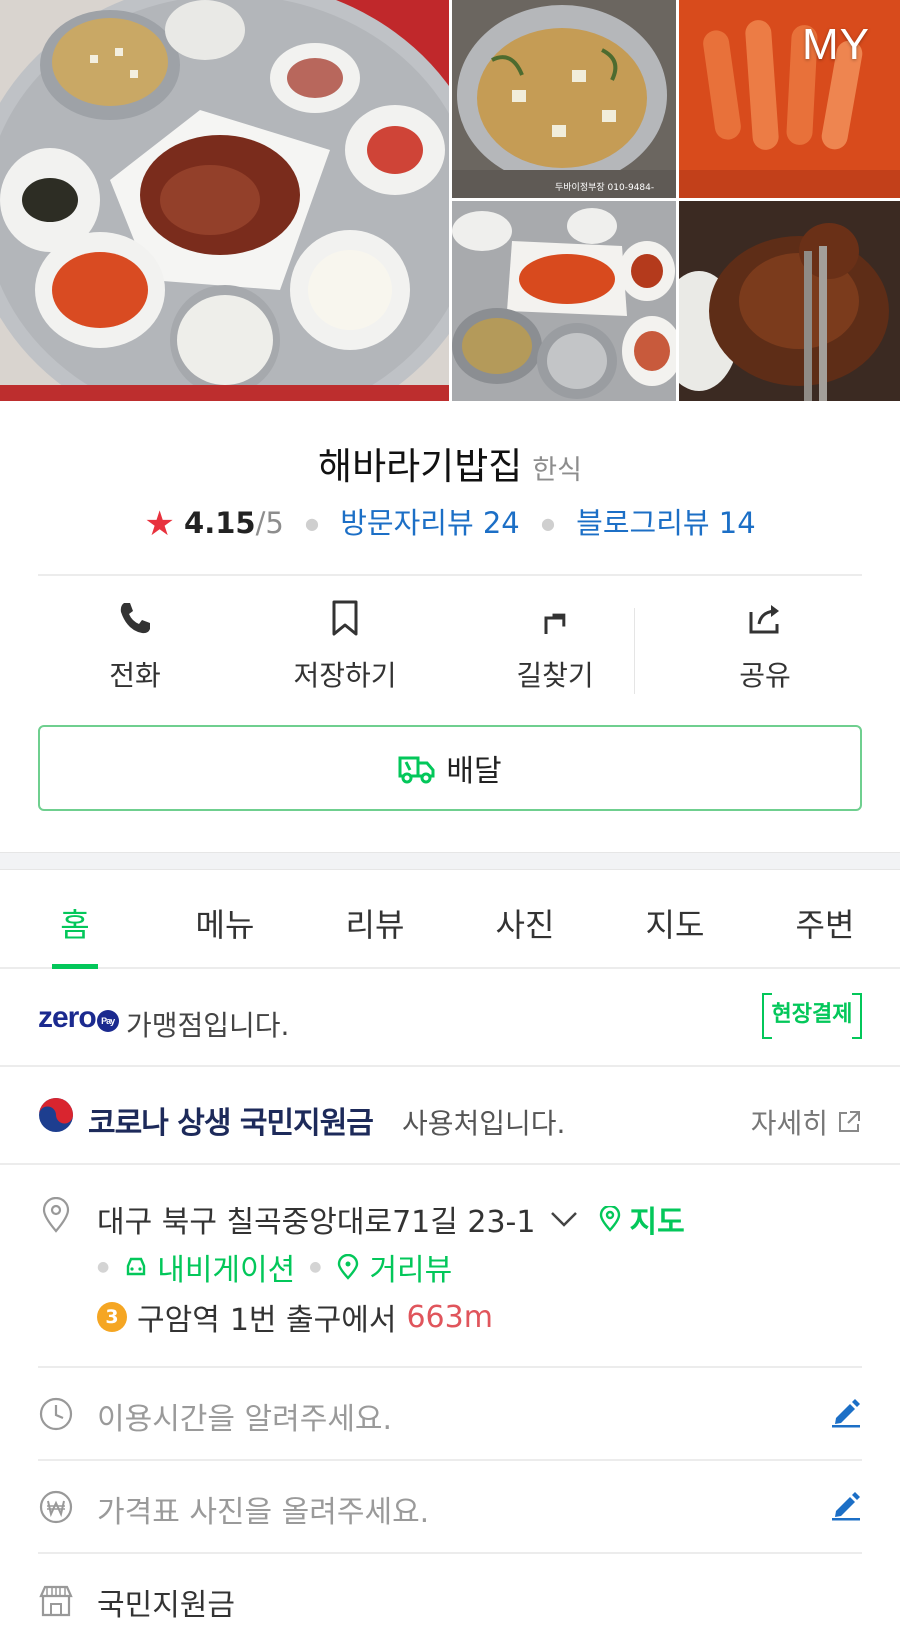 Image resolution: width=900 pixels, height=1642 pixels. What do you see at coordinates (474, 771) in the screenshot?
I see `delivery-label: 배달` at bounding box center [474, 771].